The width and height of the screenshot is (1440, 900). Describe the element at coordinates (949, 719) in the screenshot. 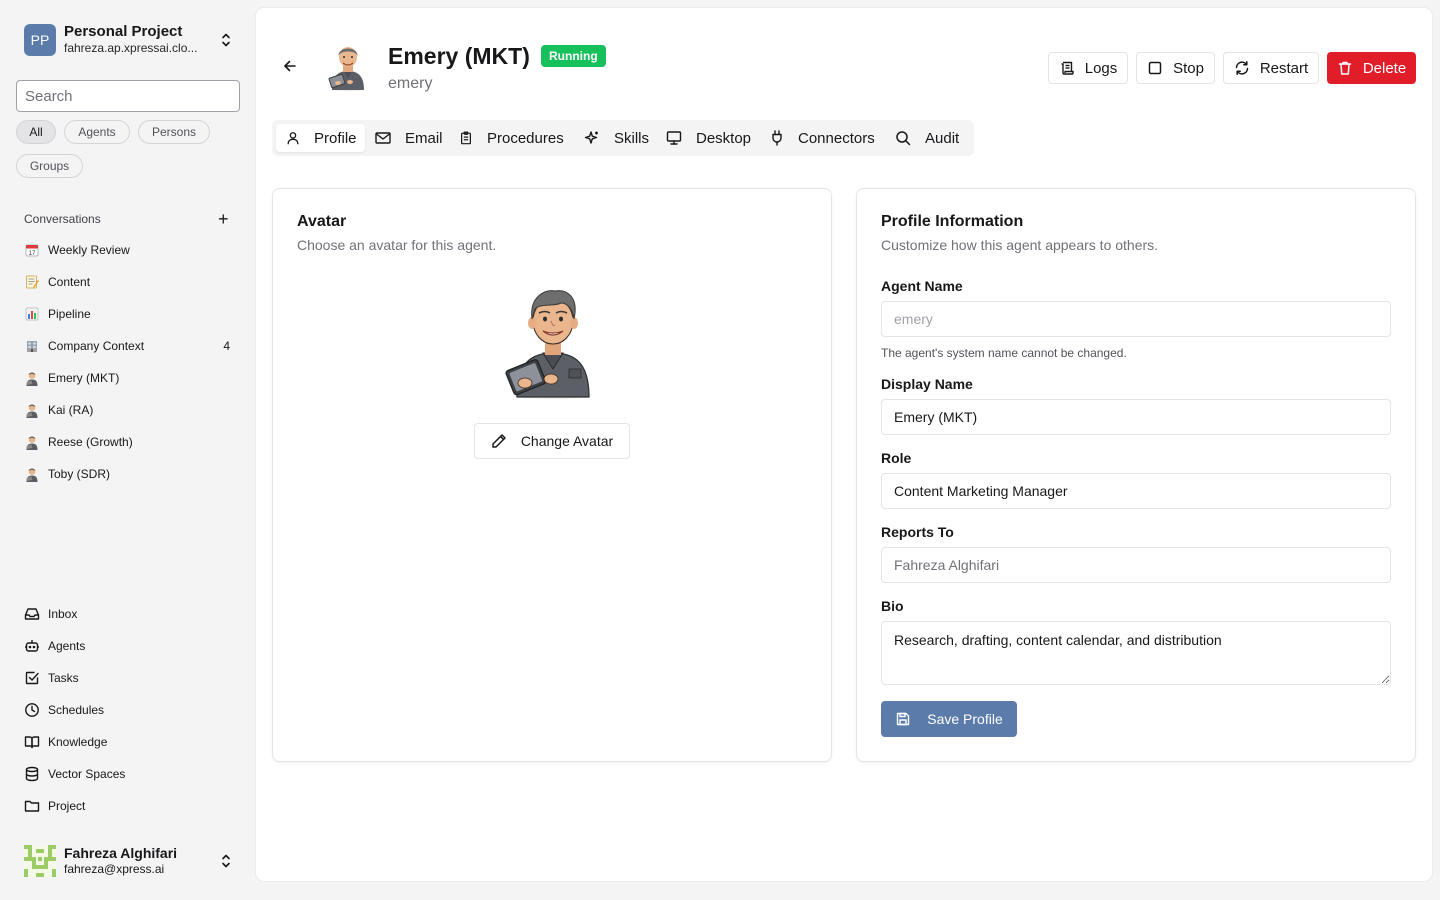

I see `save-profile-button: Save Profile` at that location.